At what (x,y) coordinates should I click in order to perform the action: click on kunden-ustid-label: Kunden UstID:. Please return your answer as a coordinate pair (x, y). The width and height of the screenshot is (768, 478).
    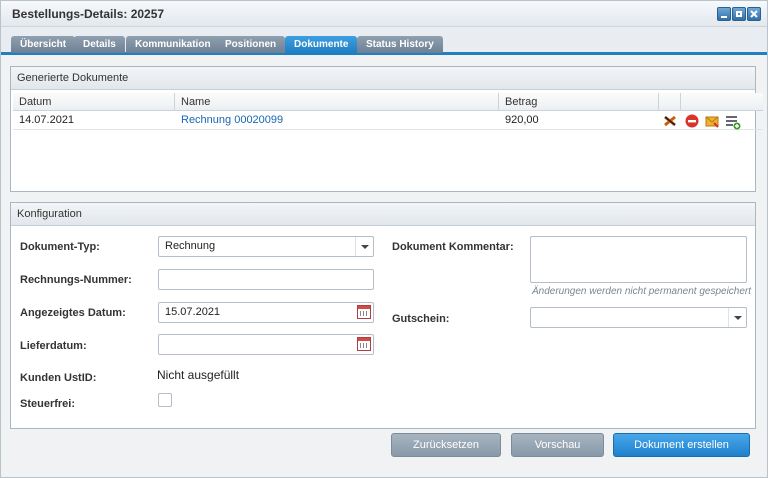
    Looking at the image, I should click on (58, 378).